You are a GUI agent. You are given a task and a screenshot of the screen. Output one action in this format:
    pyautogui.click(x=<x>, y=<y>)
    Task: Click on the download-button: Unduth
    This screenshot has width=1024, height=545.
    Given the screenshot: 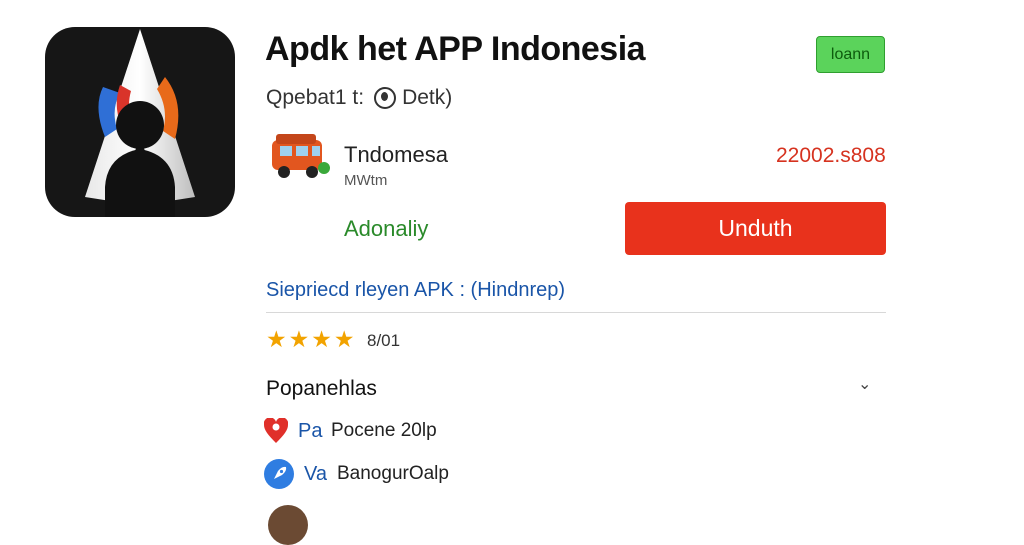 What is the action you would take?
    pyautogui.click(x=755, y=228)
    